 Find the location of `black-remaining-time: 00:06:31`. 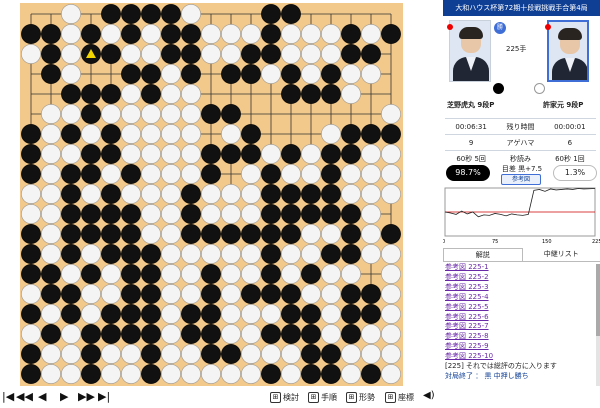

black-remaining-time: 00:06:31 is located at coordinates (471, 126).